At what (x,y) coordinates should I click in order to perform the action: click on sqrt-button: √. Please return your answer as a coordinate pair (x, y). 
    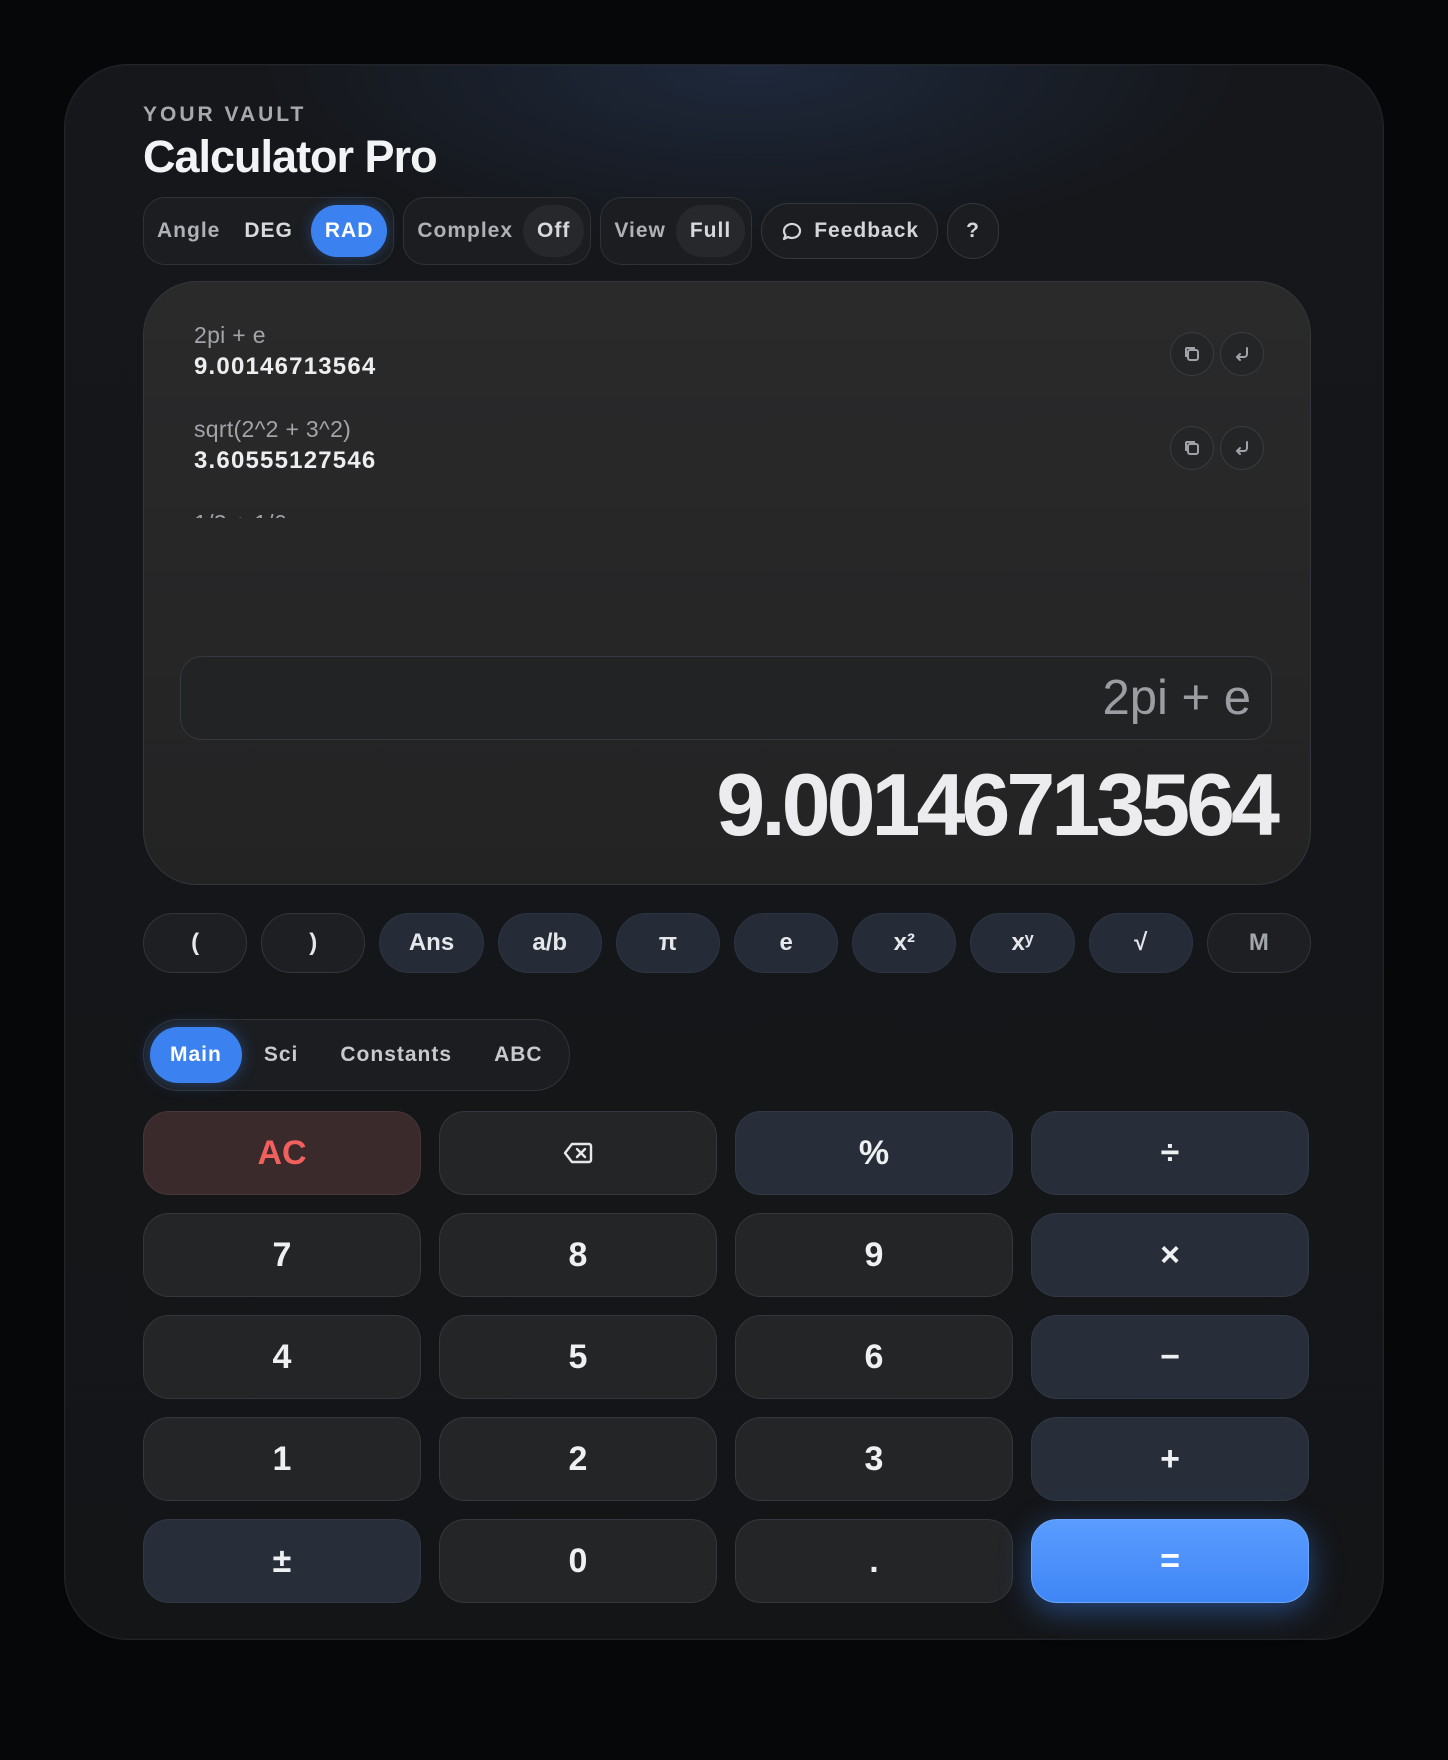
    Looking at the image, I should click on (1140, 943).